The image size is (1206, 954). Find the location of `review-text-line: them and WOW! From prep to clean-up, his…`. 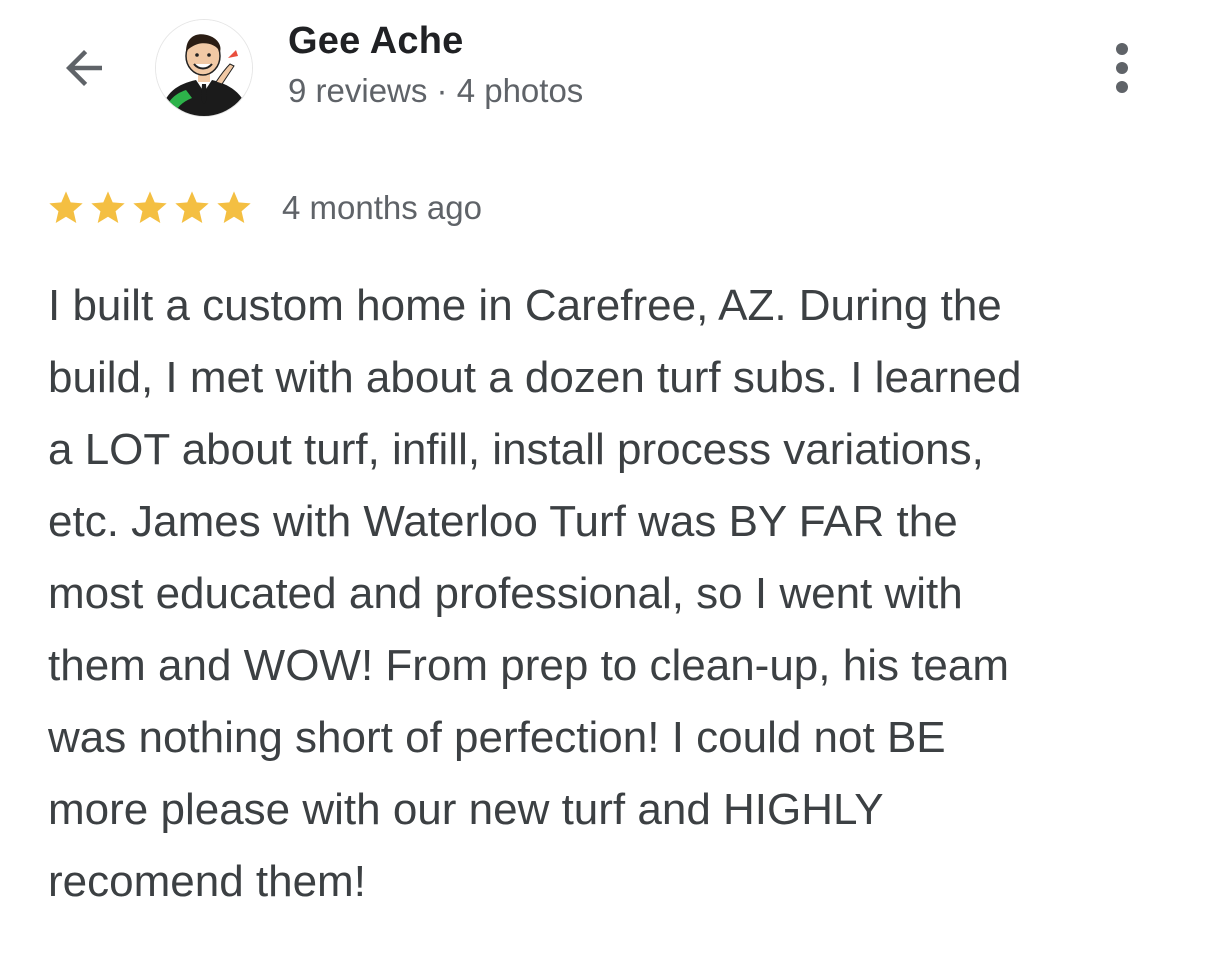

review-text-line: them and WOW! From prep to clean-up, his… is located at coordinates (529, 665).